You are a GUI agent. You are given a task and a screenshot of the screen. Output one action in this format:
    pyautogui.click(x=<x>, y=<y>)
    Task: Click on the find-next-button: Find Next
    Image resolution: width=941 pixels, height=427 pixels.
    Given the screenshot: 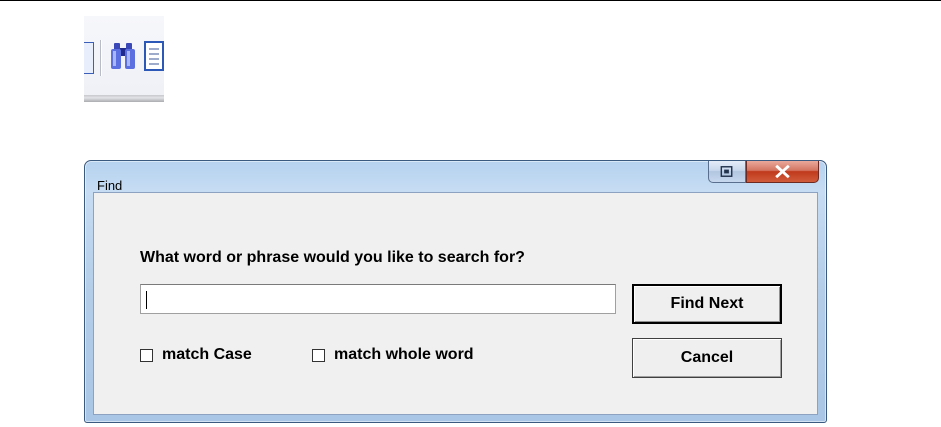 What is the action you would take?
    pyautogui.click(x=707, y=304)
    